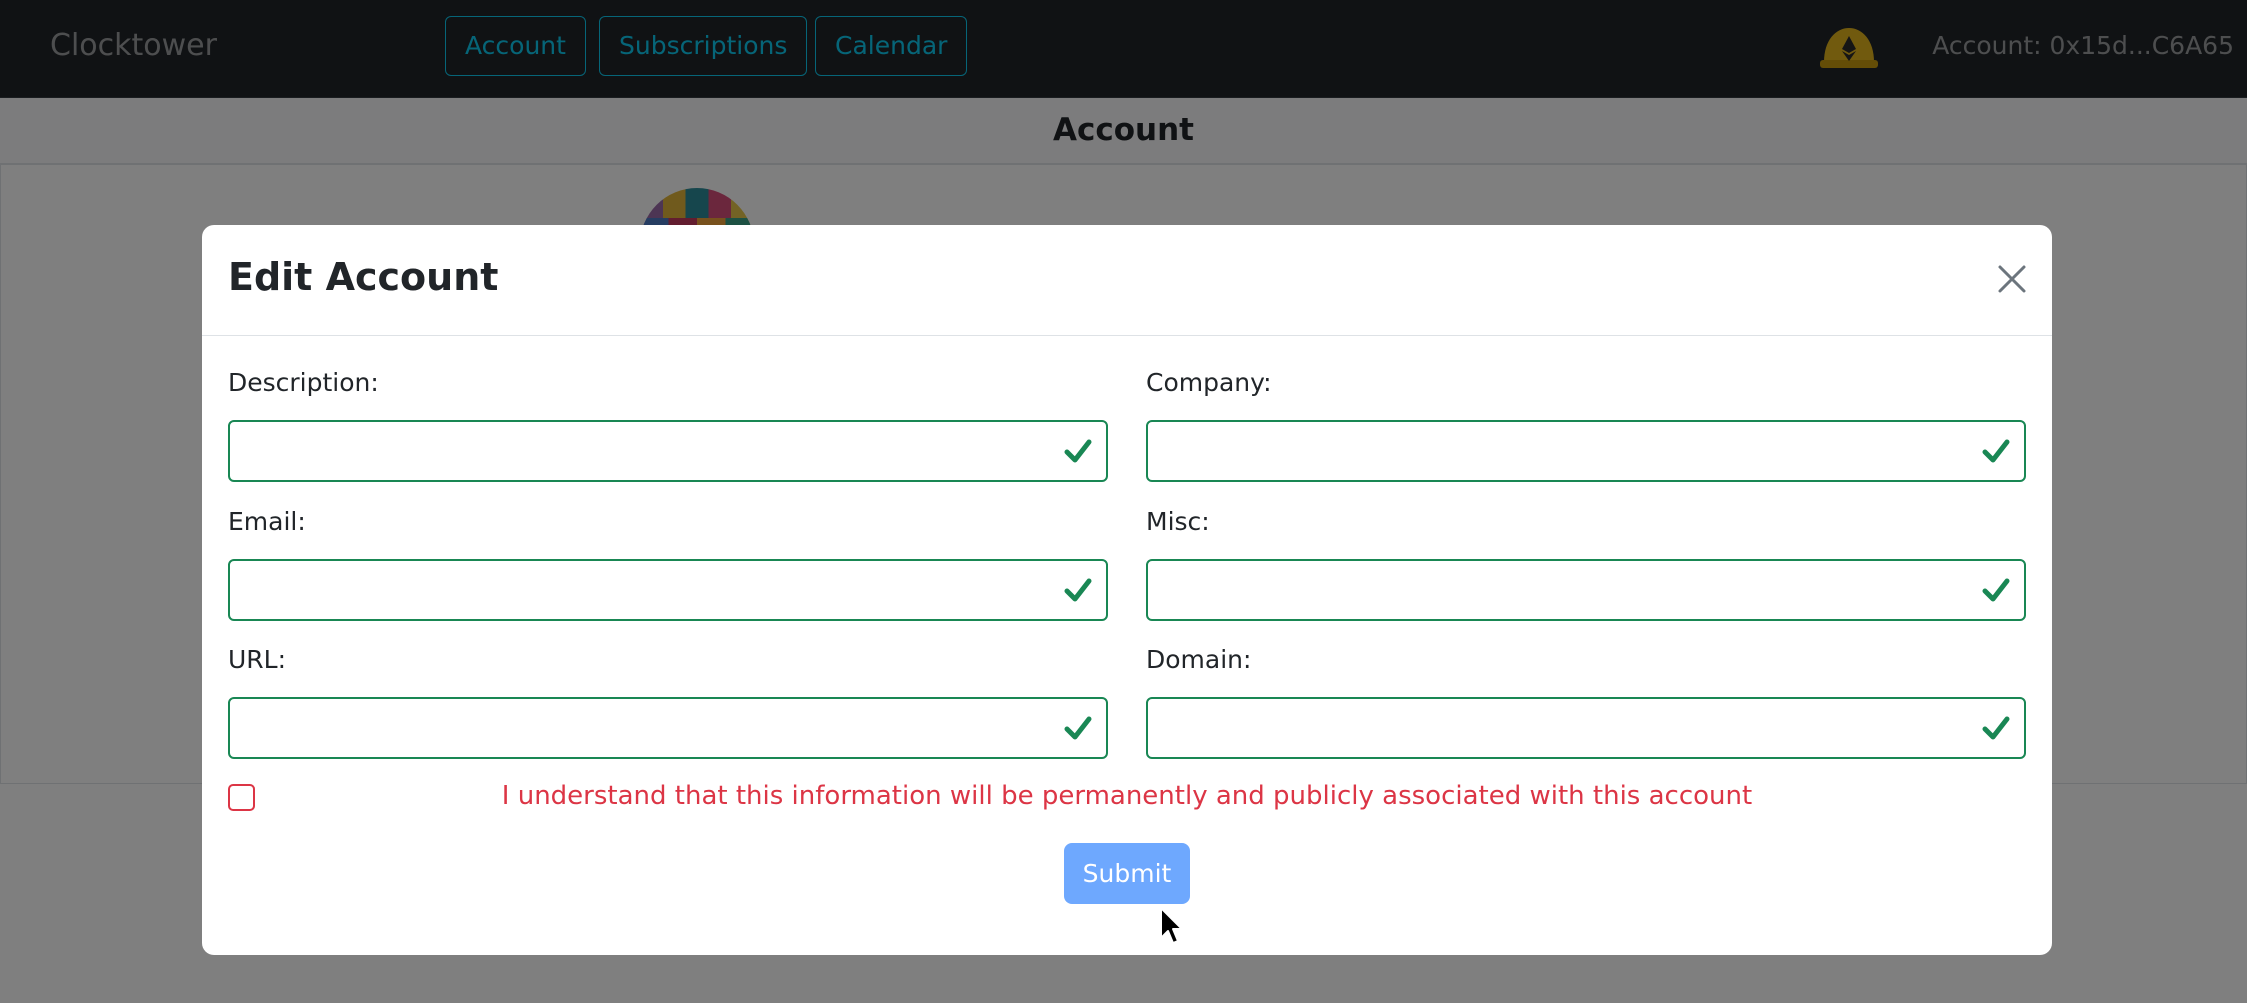 The width and height of the screenshot is (2247, 1003). I want to click on description-label: Description:, so click(303, 382).